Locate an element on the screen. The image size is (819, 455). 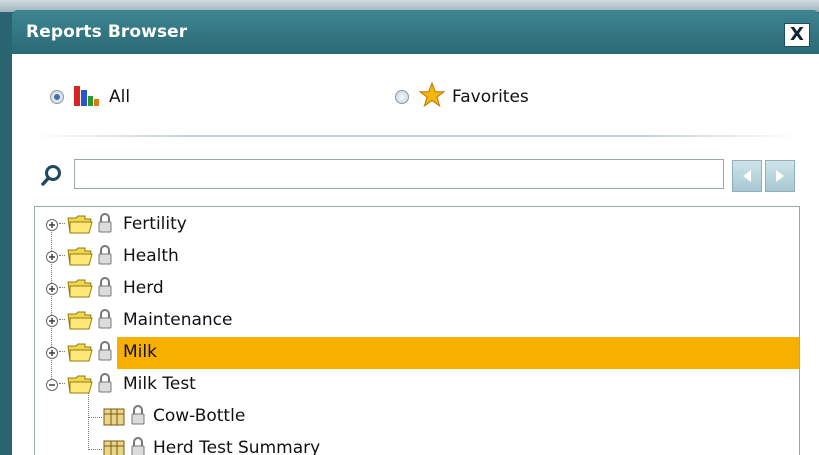
search-icon is located at coordinates (51, 175).